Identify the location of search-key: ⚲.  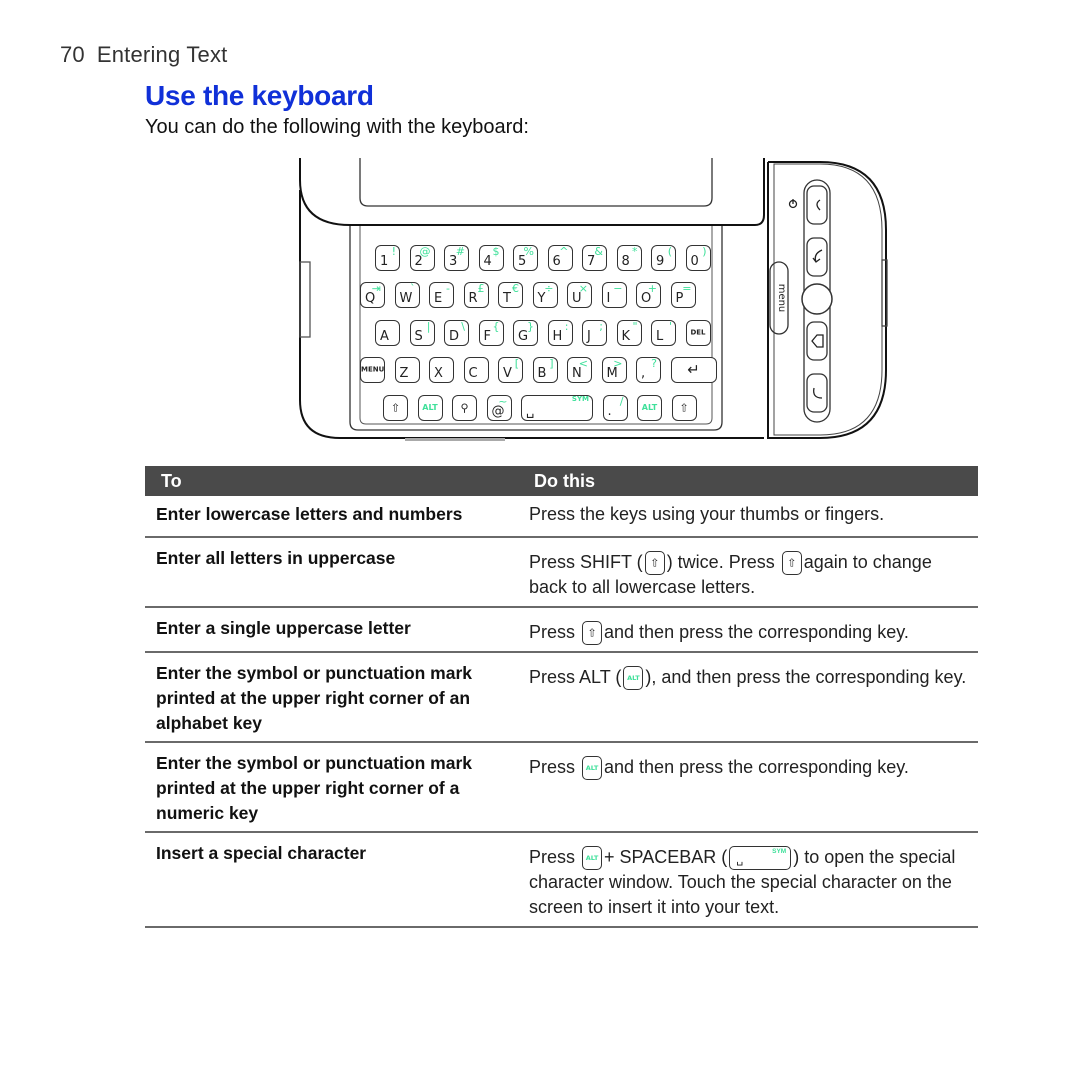
(464, 408).